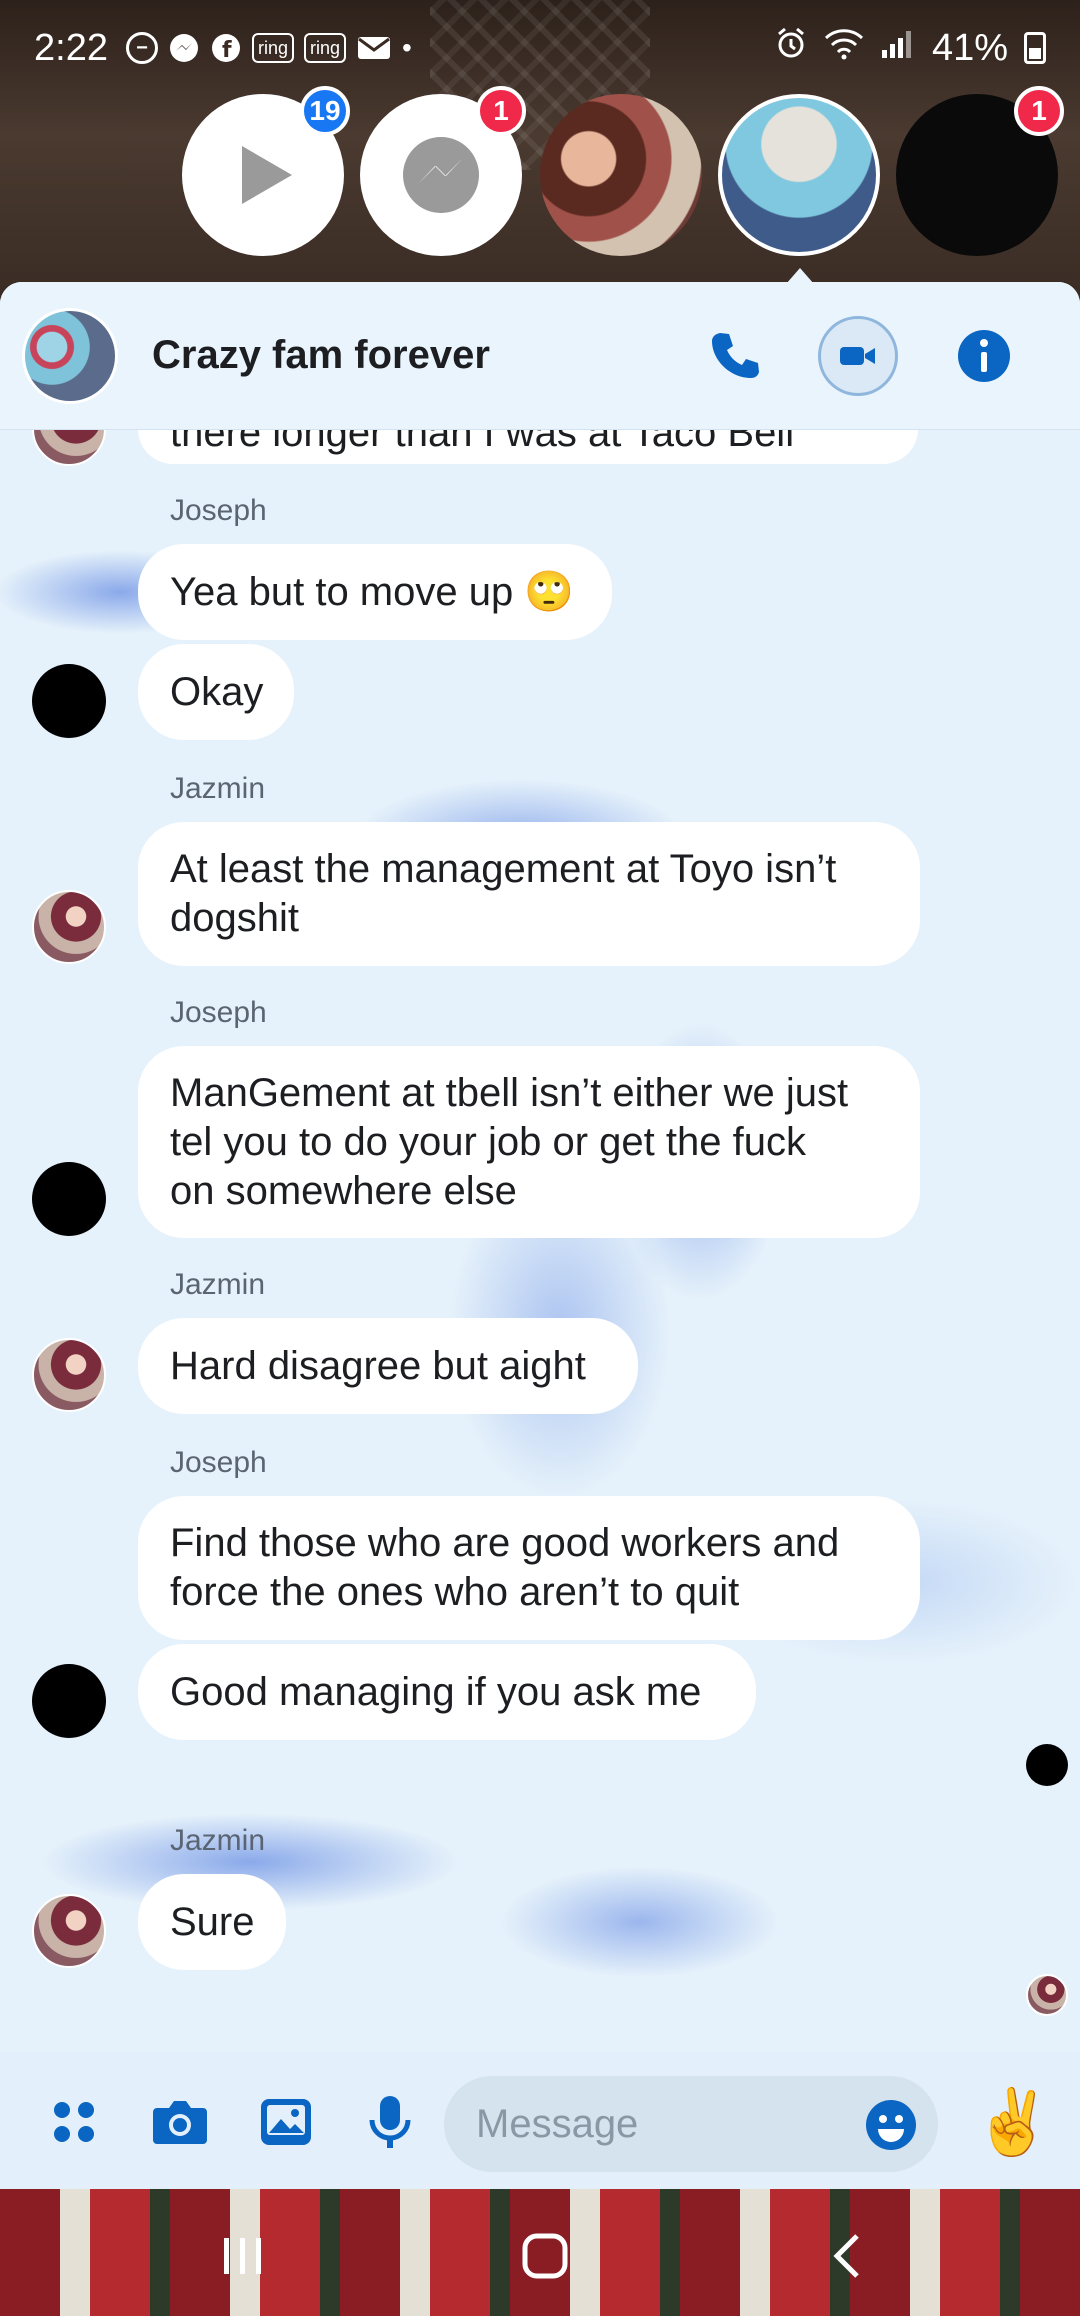 Image resolution: width=1080 pixels, height=2316 pixels. What do you see at coordinates (1013, 2122) in the screenshot?
I see `quick-reaction-icon: ✌️` at bounding box center [1013, 2122].